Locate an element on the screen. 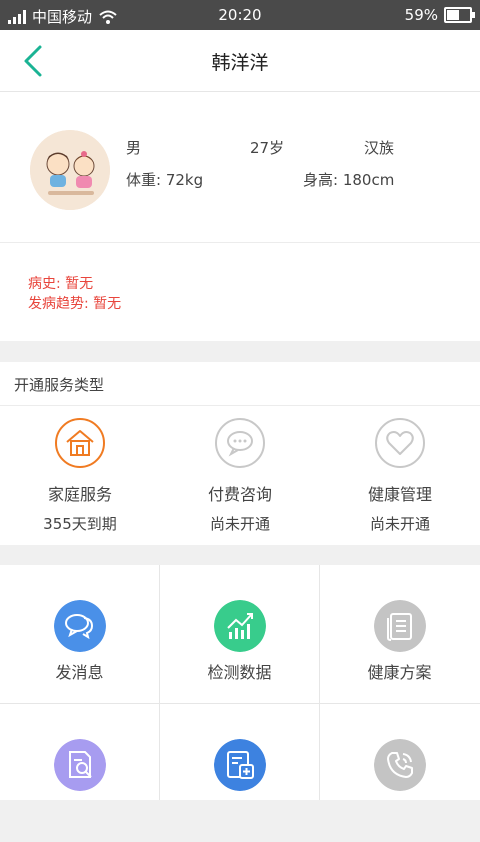 The image size is (480, 842). report-search-button is located at coordinates (79, 773).